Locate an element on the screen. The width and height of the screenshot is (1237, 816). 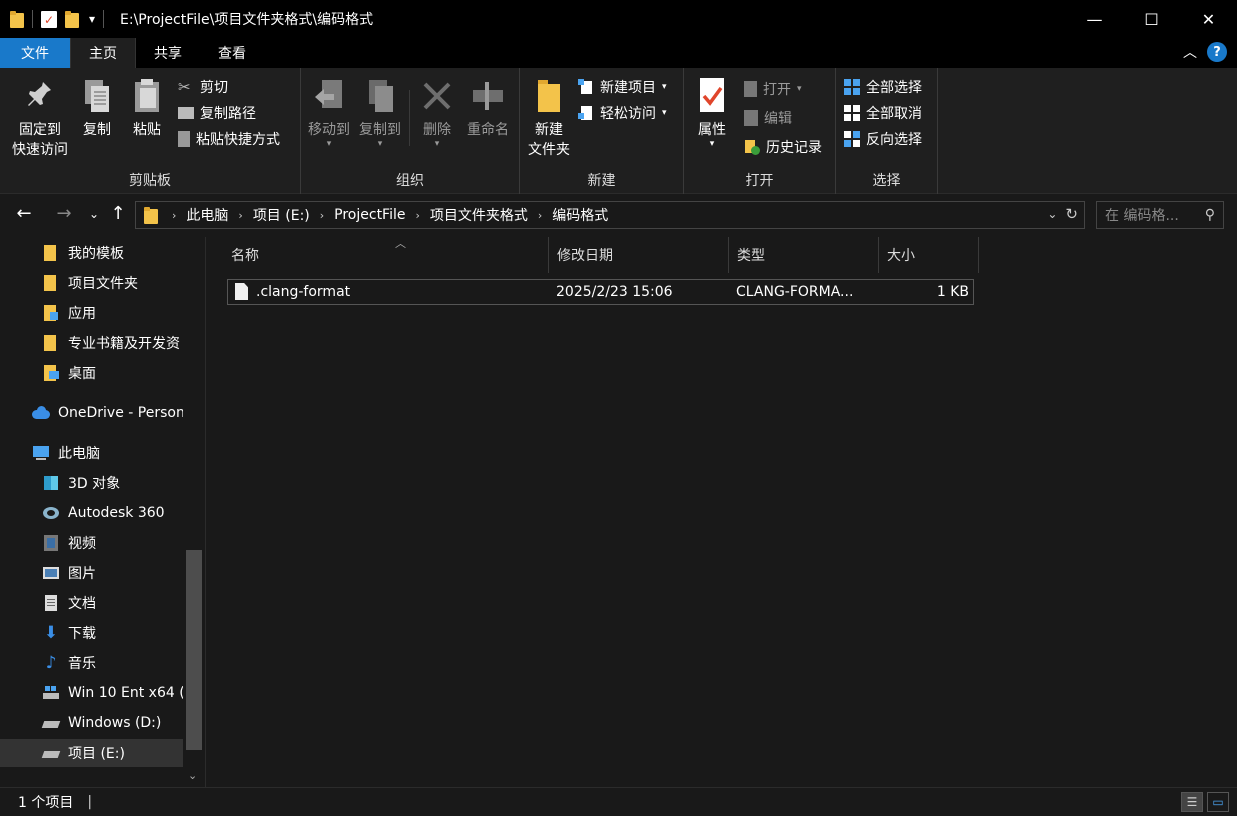
edit-button: 编辑 is located at coordinates (768, 118).